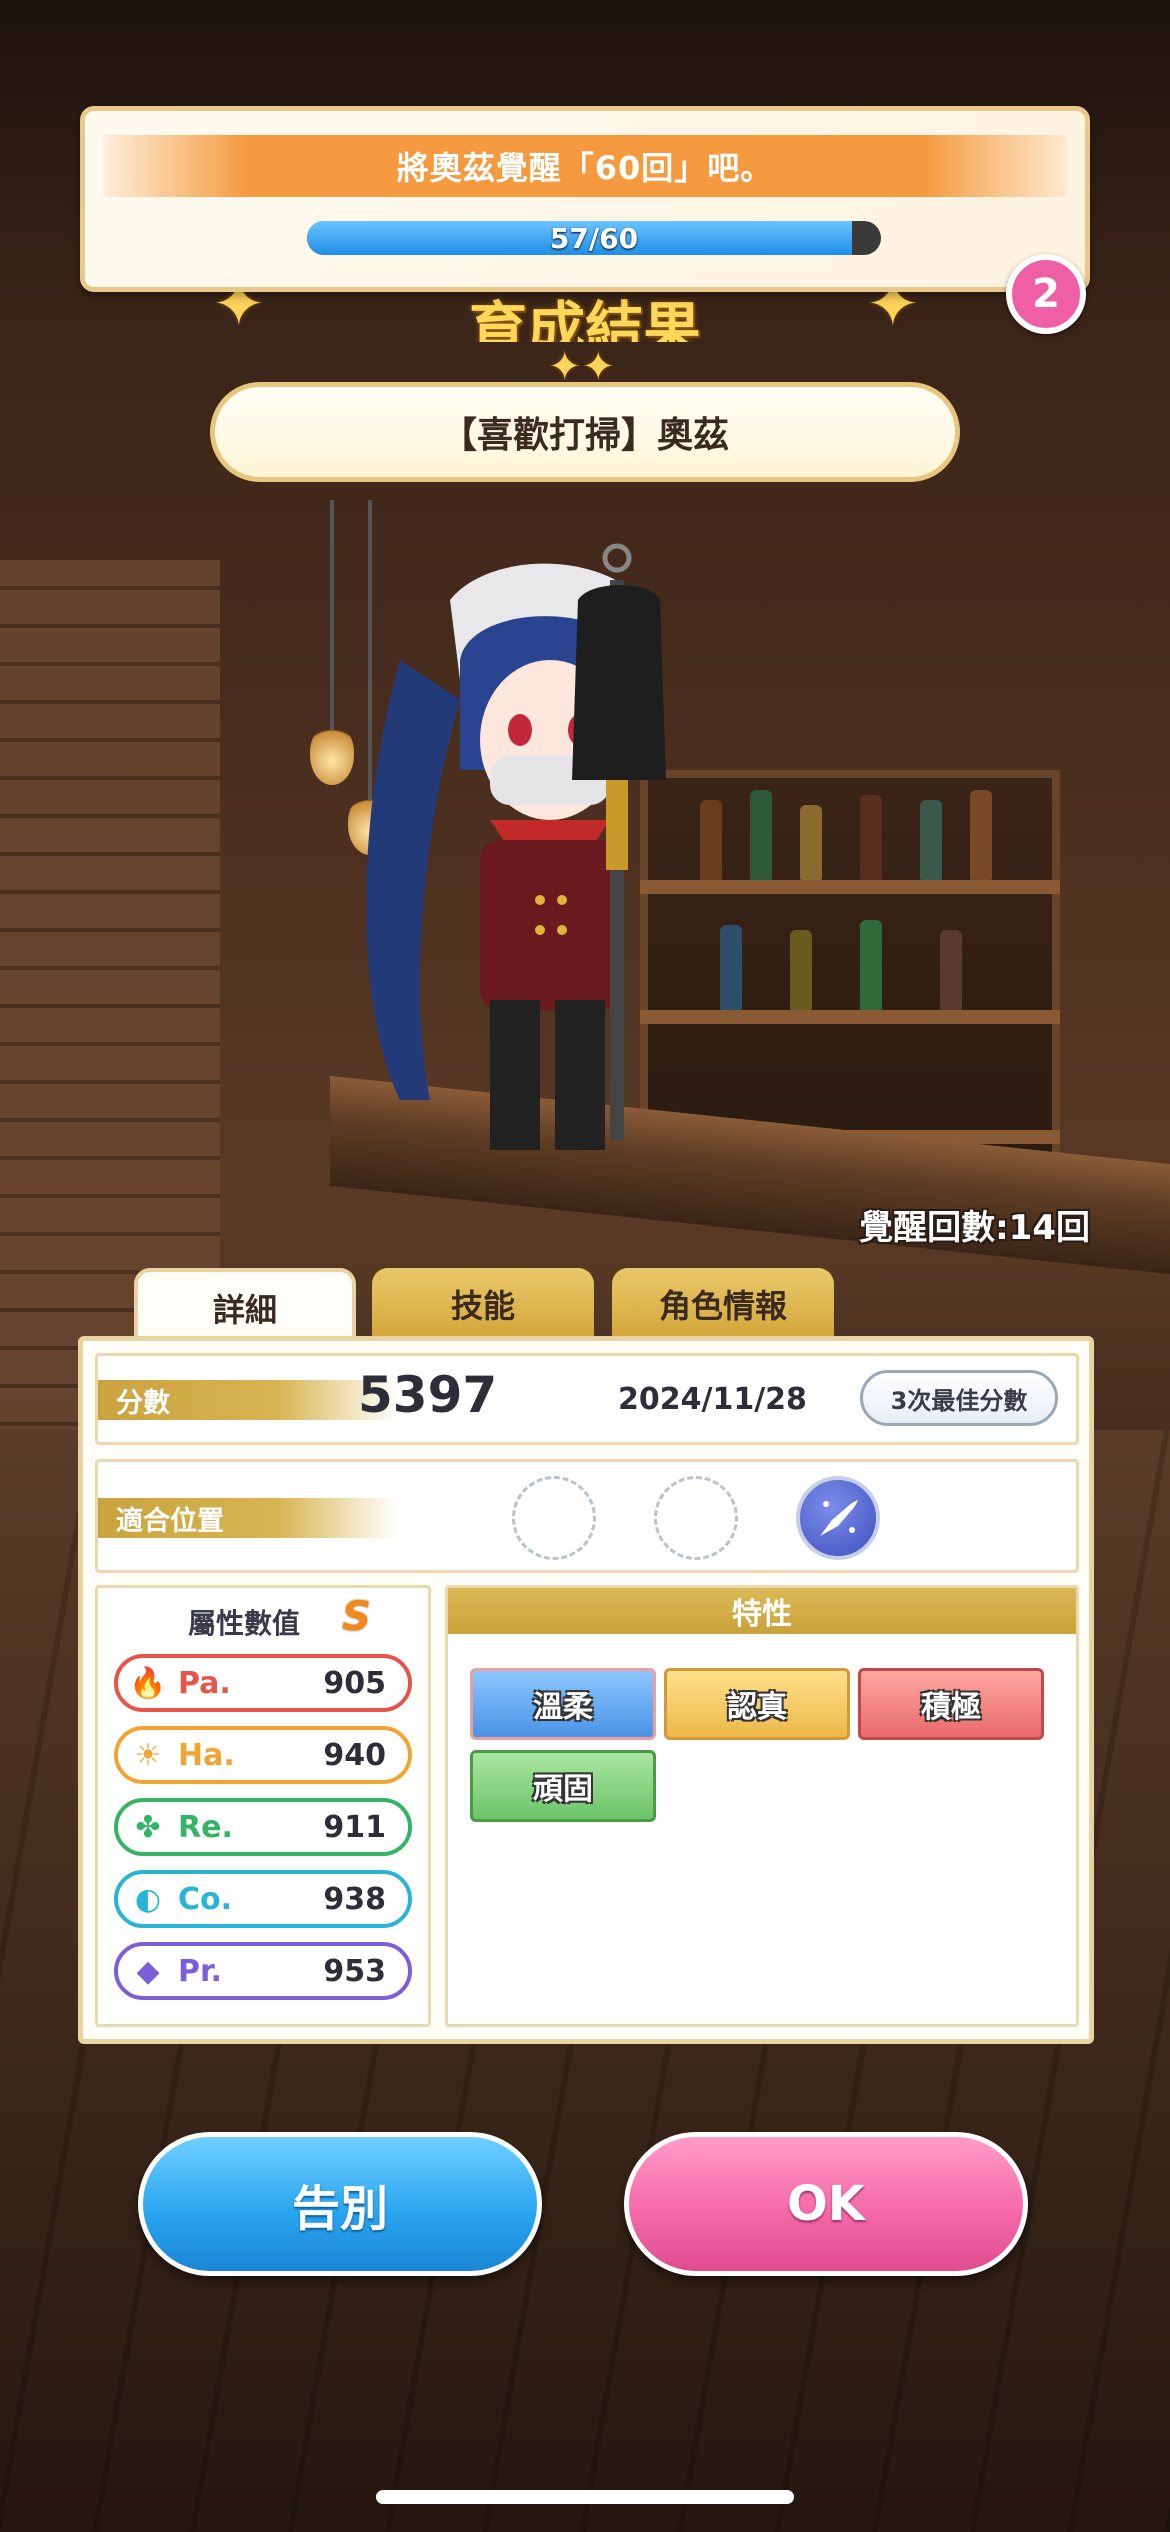  Describe the element at coordinates (245, 1306) in the screenshot. I see `tab-details: 詳細` at that location.